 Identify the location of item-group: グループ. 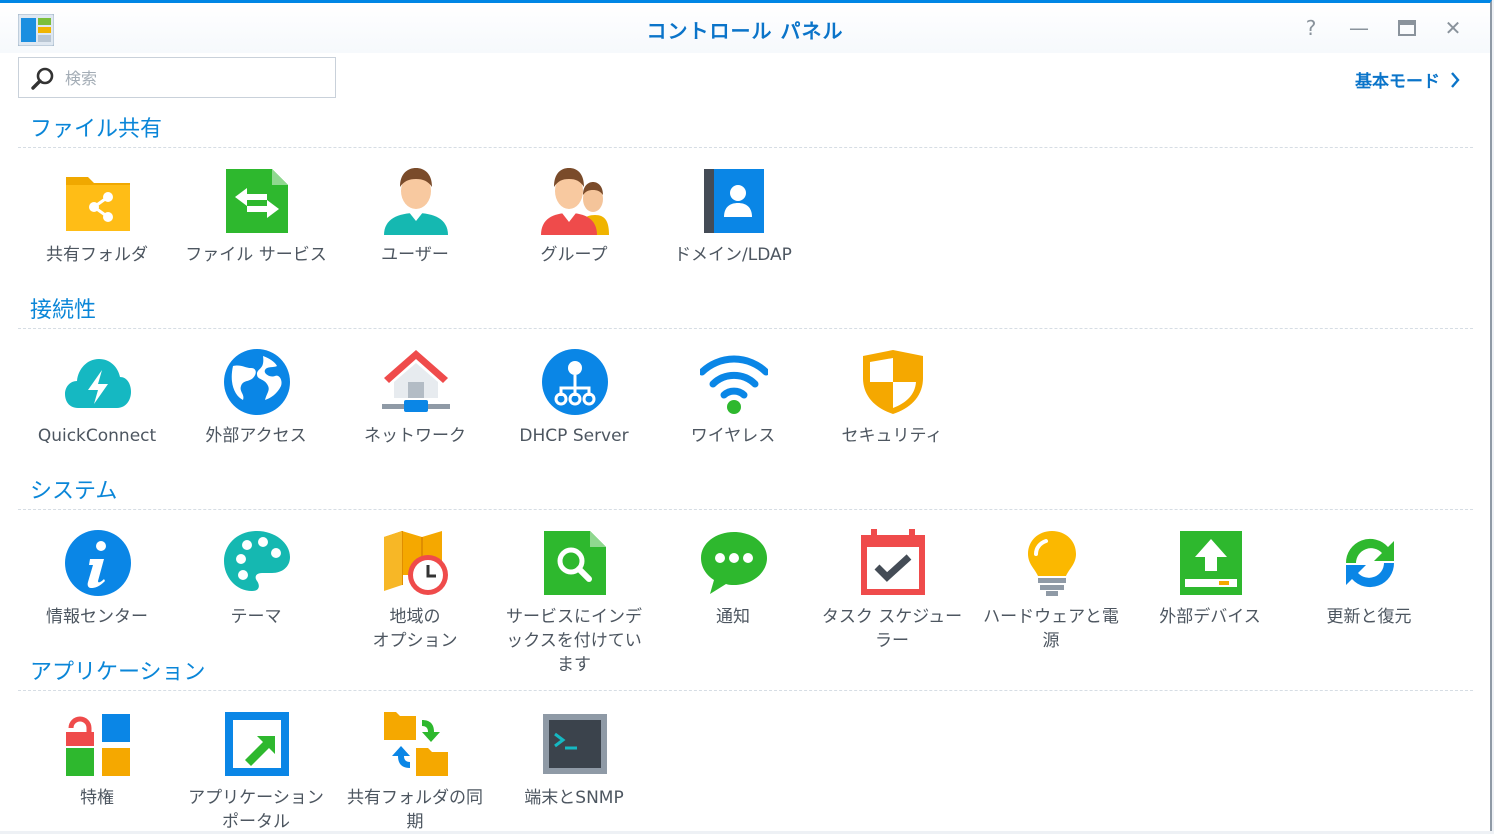
(574, 226).